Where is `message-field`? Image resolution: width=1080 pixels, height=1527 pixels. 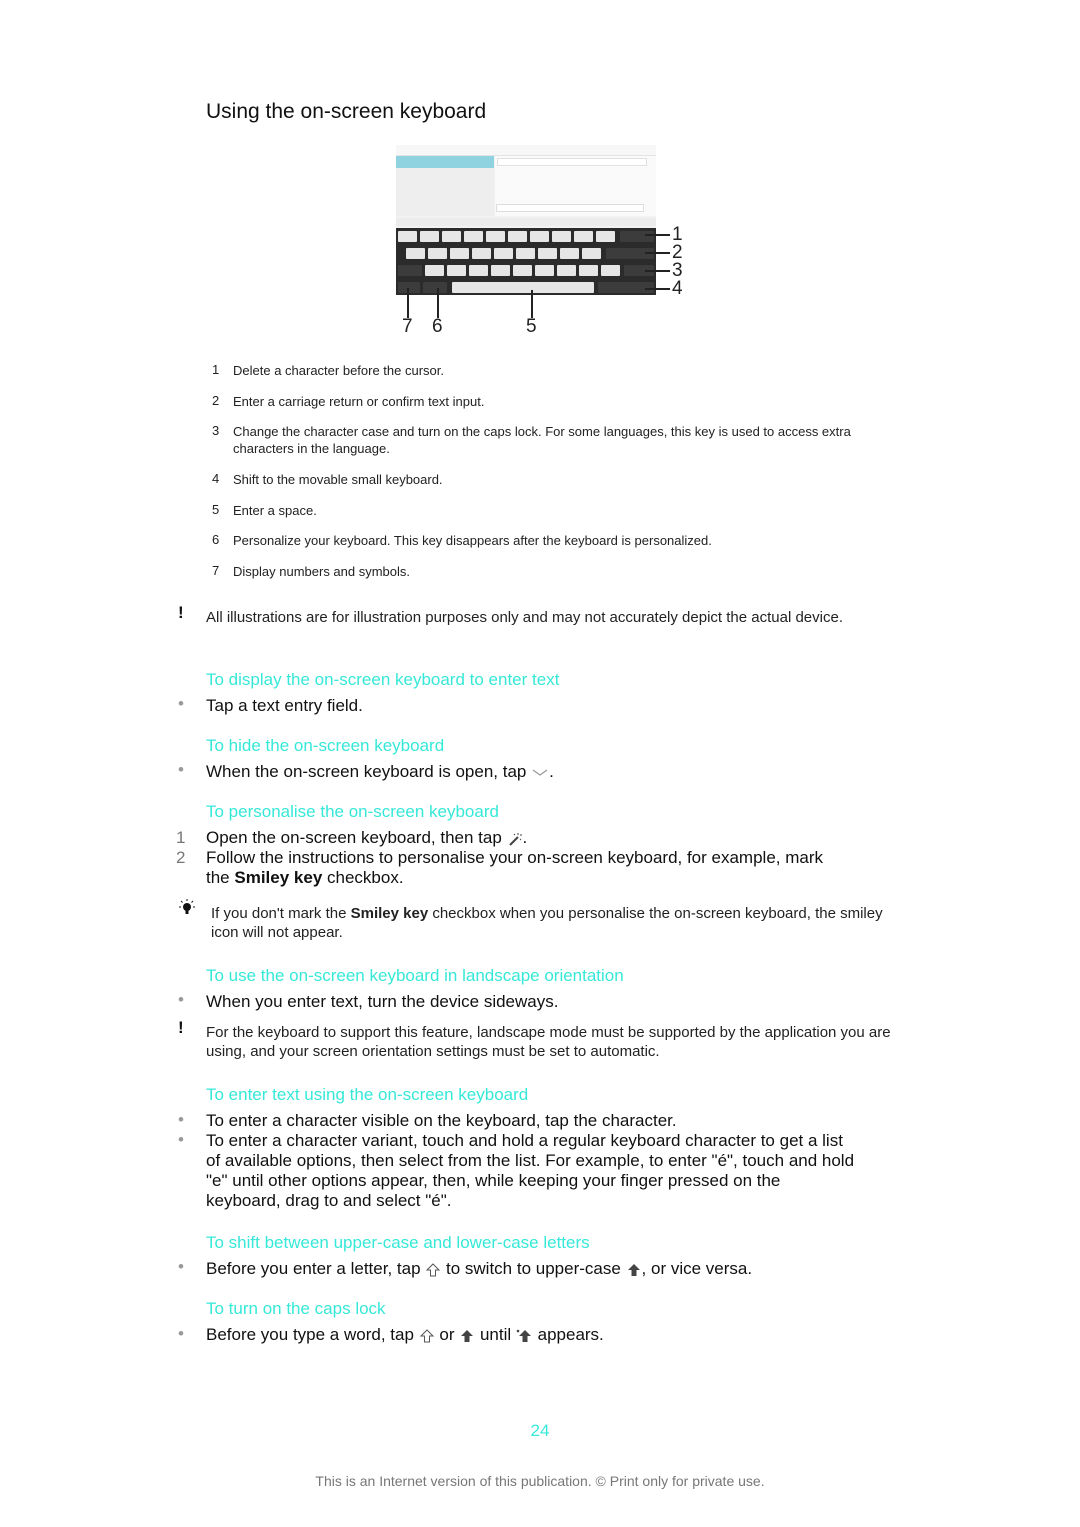
message-field is located at coordinates (570, 208).